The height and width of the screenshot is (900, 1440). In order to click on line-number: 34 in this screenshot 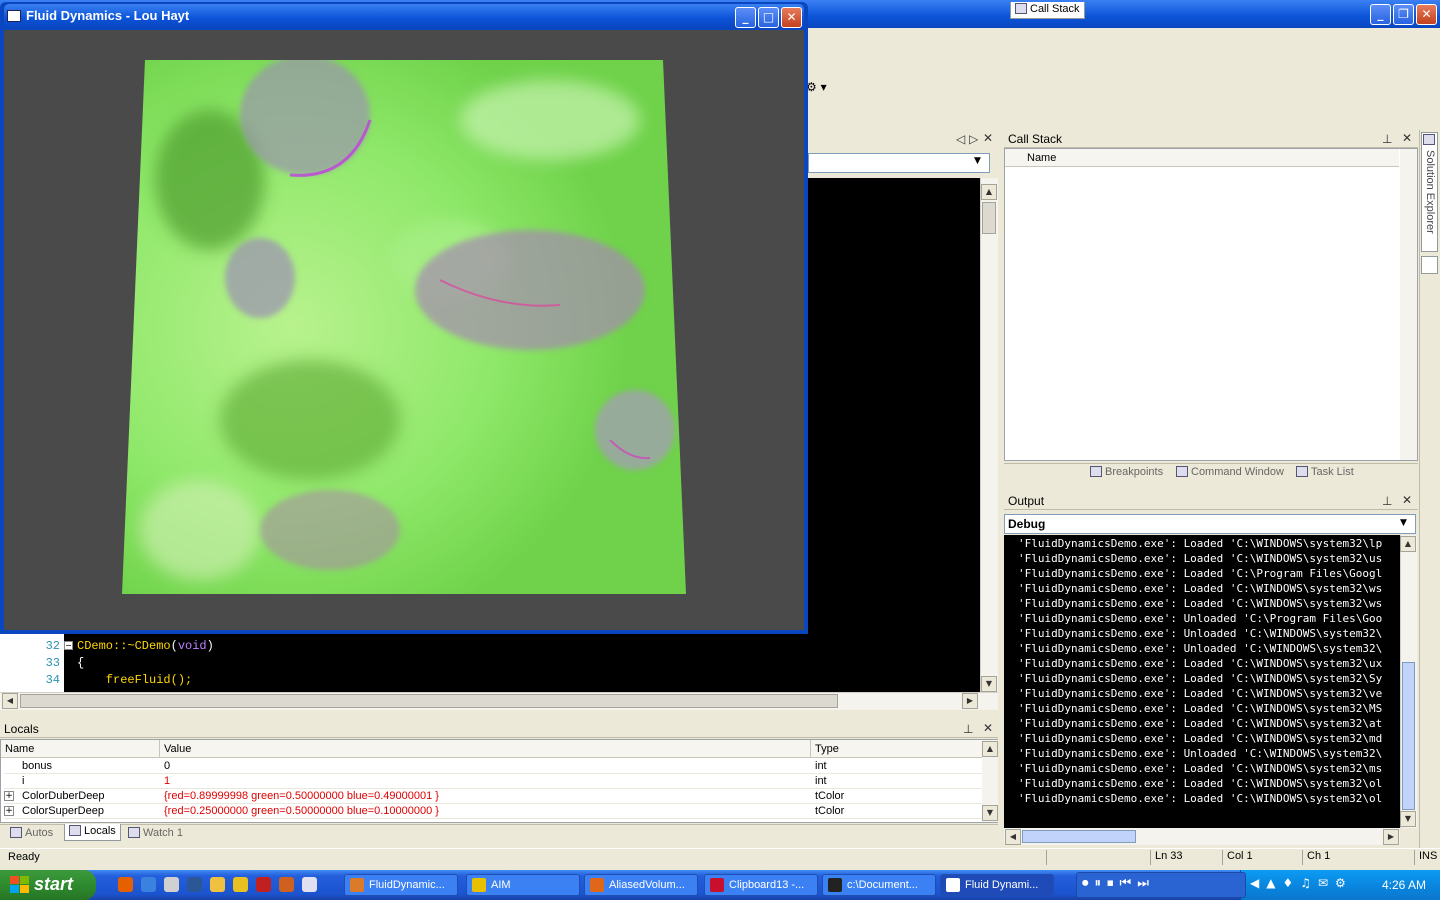, I will do `click(52, 680)`.